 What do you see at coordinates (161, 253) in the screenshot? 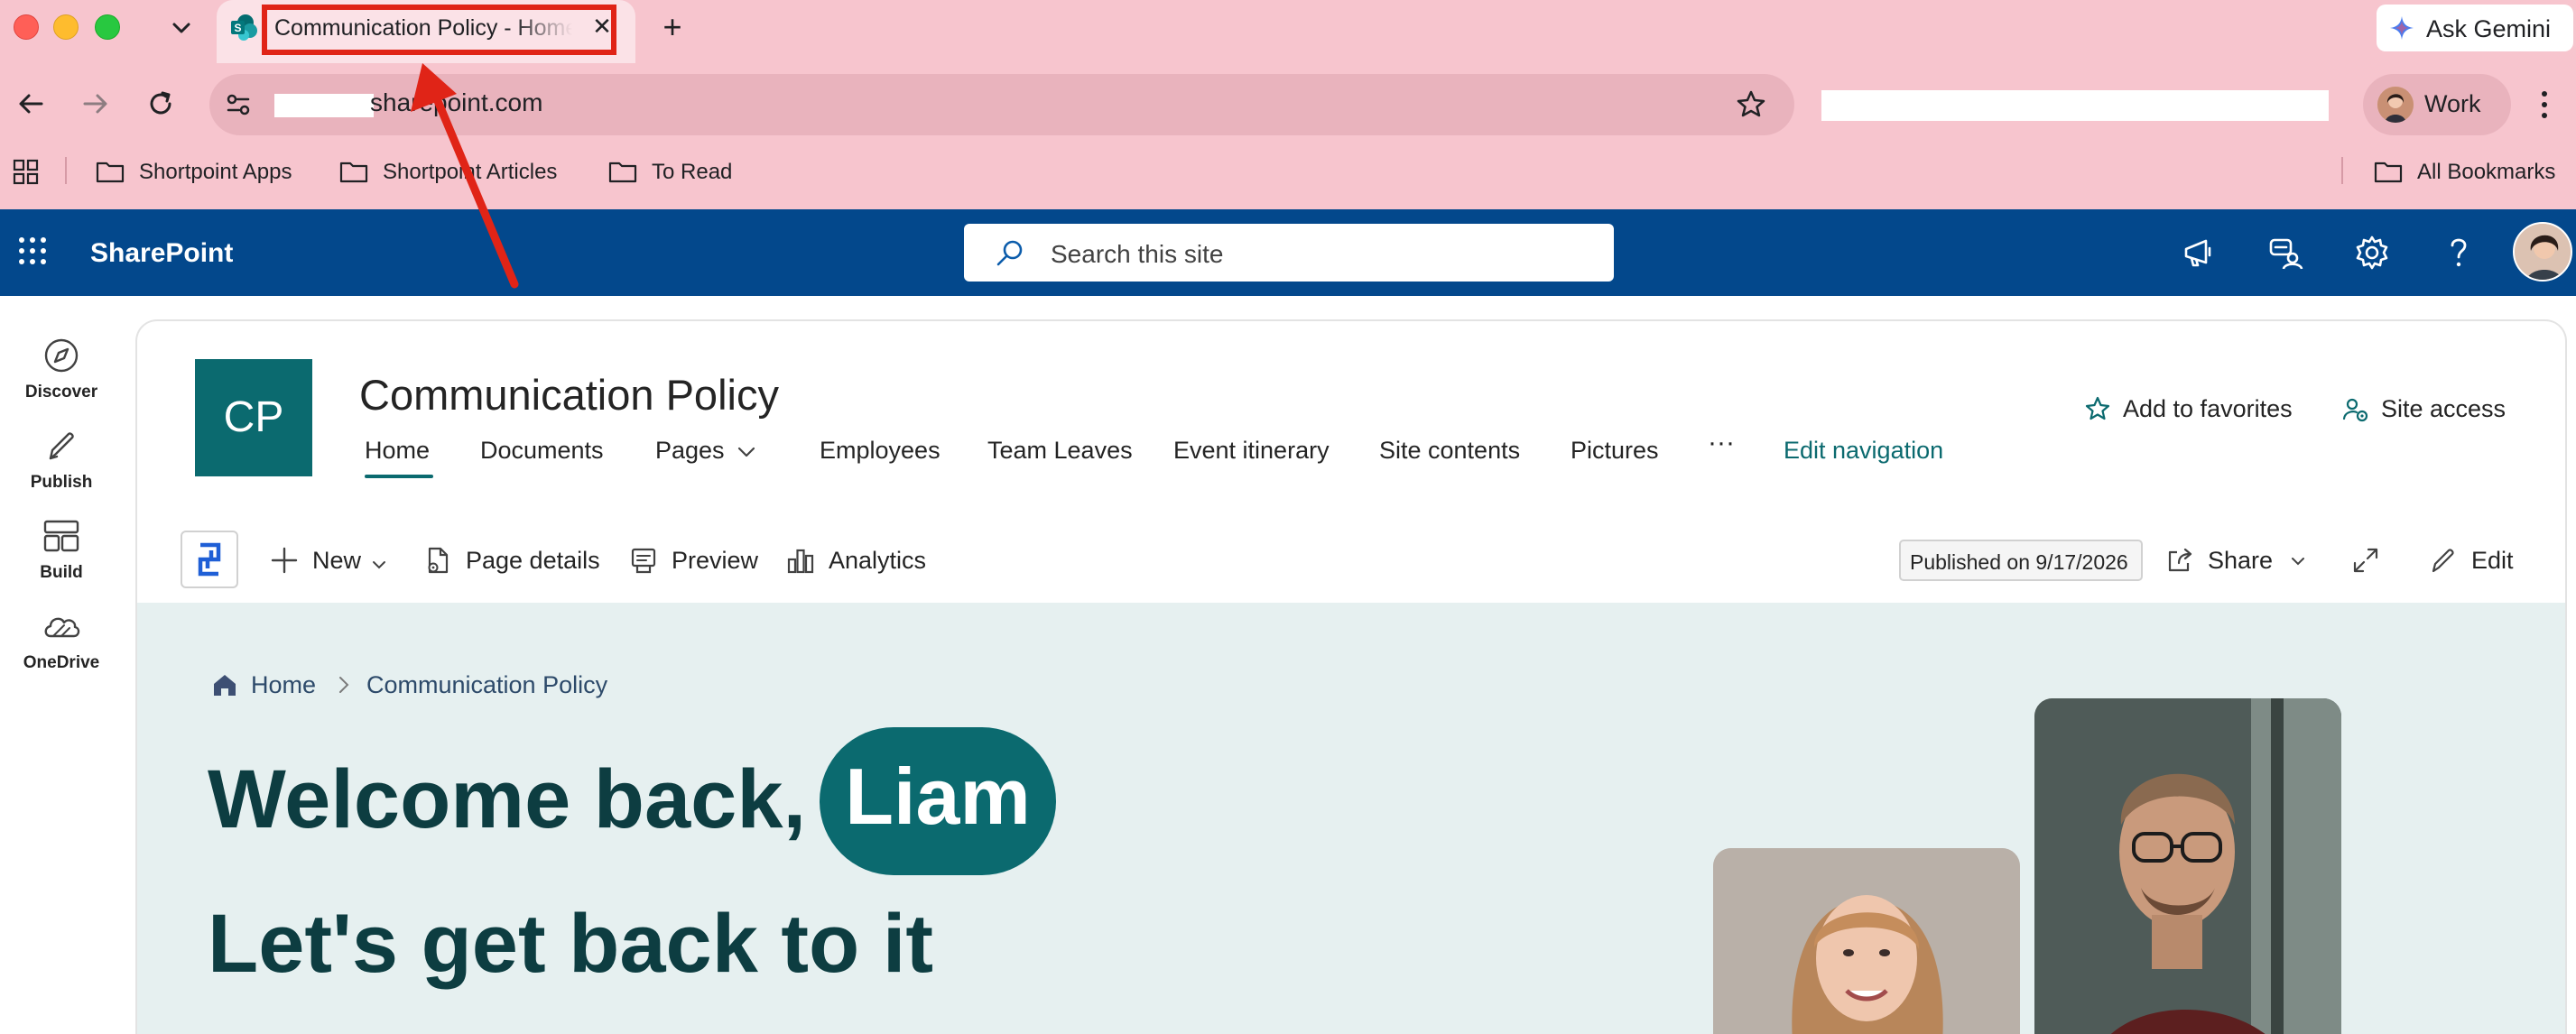
I see `sharepoint-brand: SharePoint` at bounding box center [161, 253].